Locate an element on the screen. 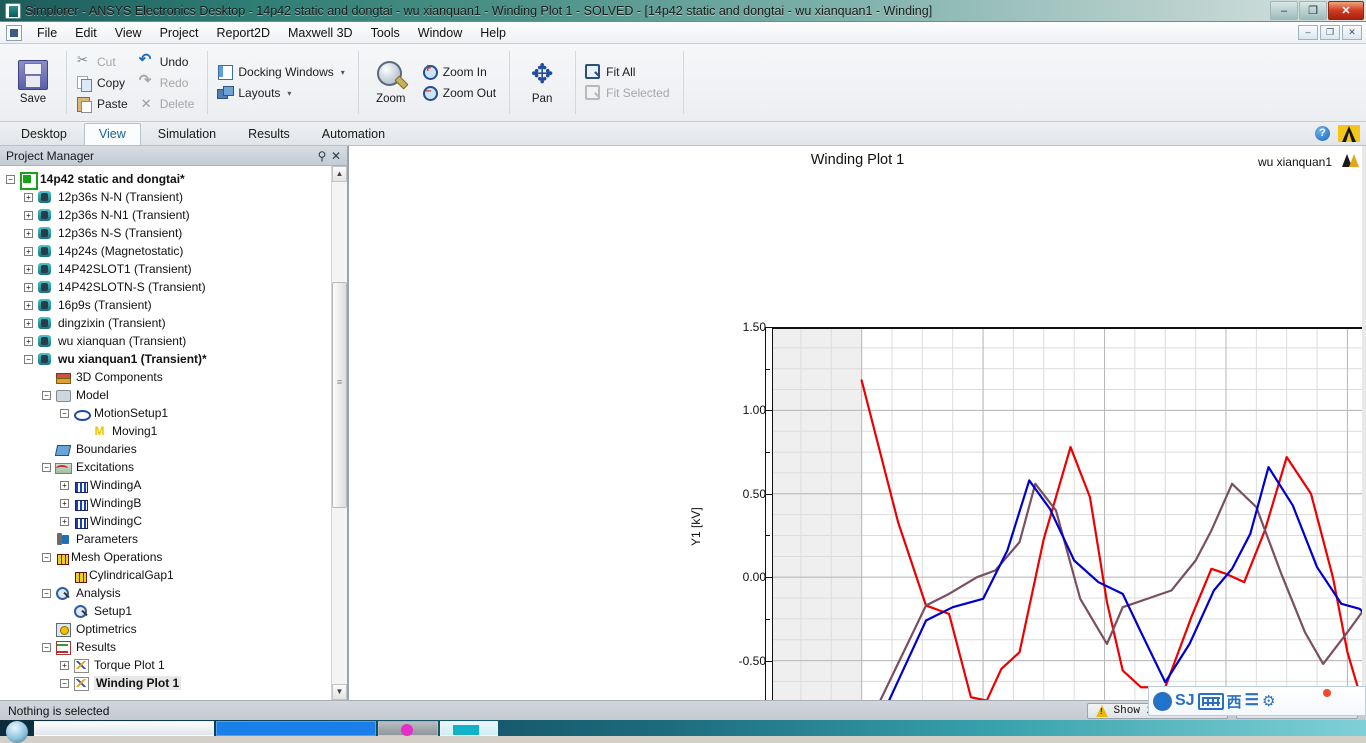 The height and width of the screenshot is (743, 1366). tab-automation: Automation is located at coordinates (353, 134).